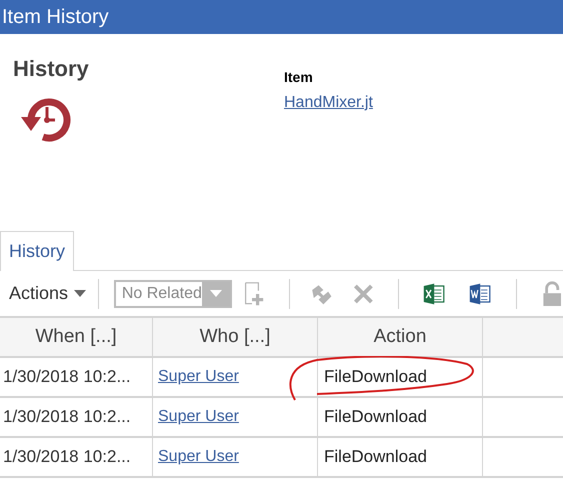 This screenshot has height=485, width=563. I want to click on tab: History, so click(37, 251).